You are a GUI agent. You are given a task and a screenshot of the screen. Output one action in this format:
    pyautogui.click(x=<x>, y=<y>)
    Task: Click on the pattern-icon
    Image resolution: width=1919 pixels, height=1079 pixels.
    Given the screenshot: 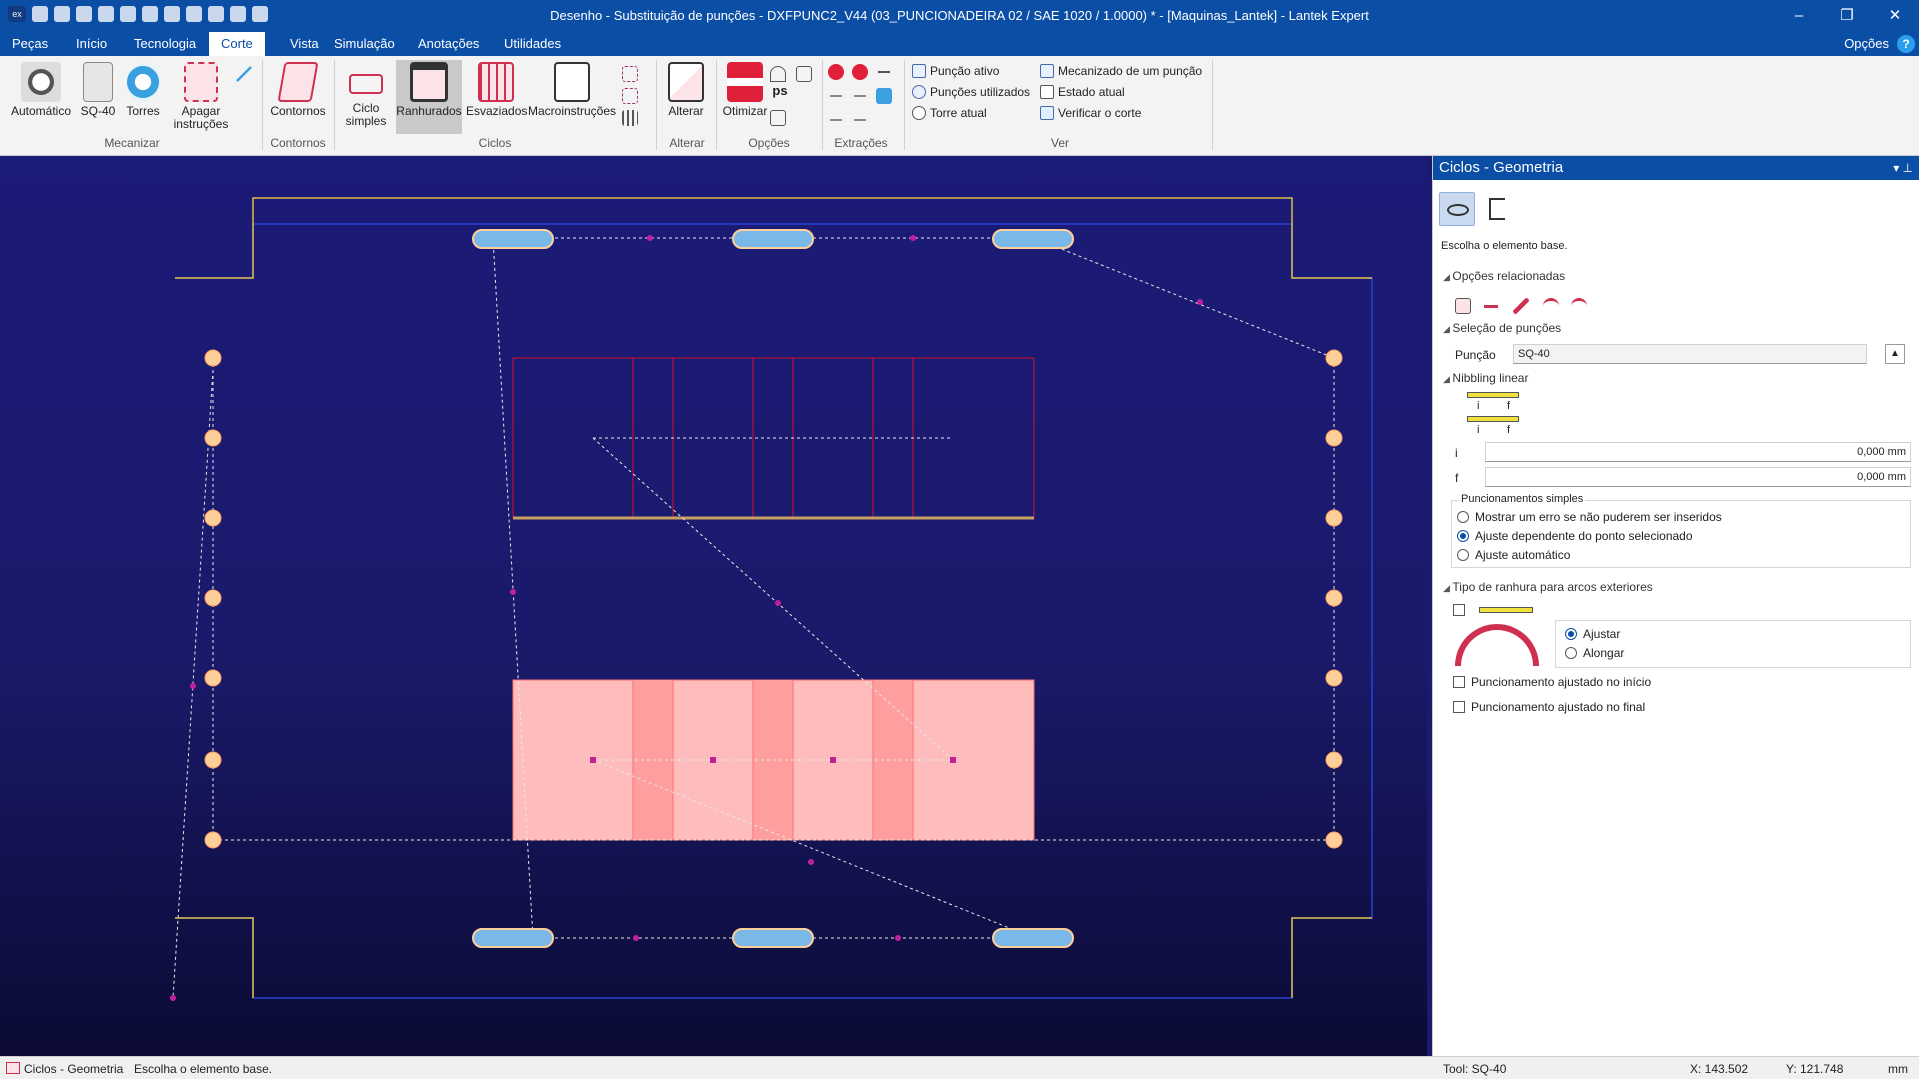 What is the action you would take?
    pyautogui.click(x=630, y=74)
    